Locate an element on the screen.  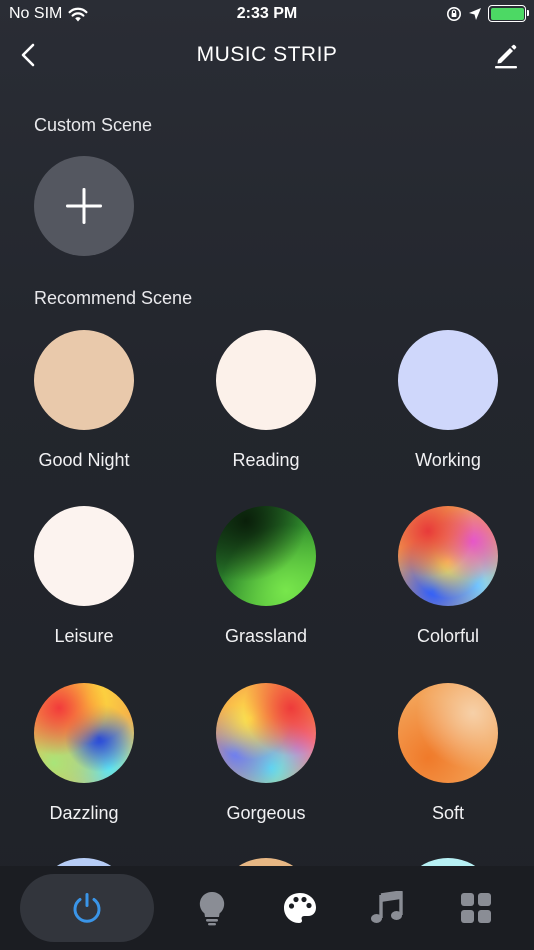
battery-icon is located at coordinates (508, 13).